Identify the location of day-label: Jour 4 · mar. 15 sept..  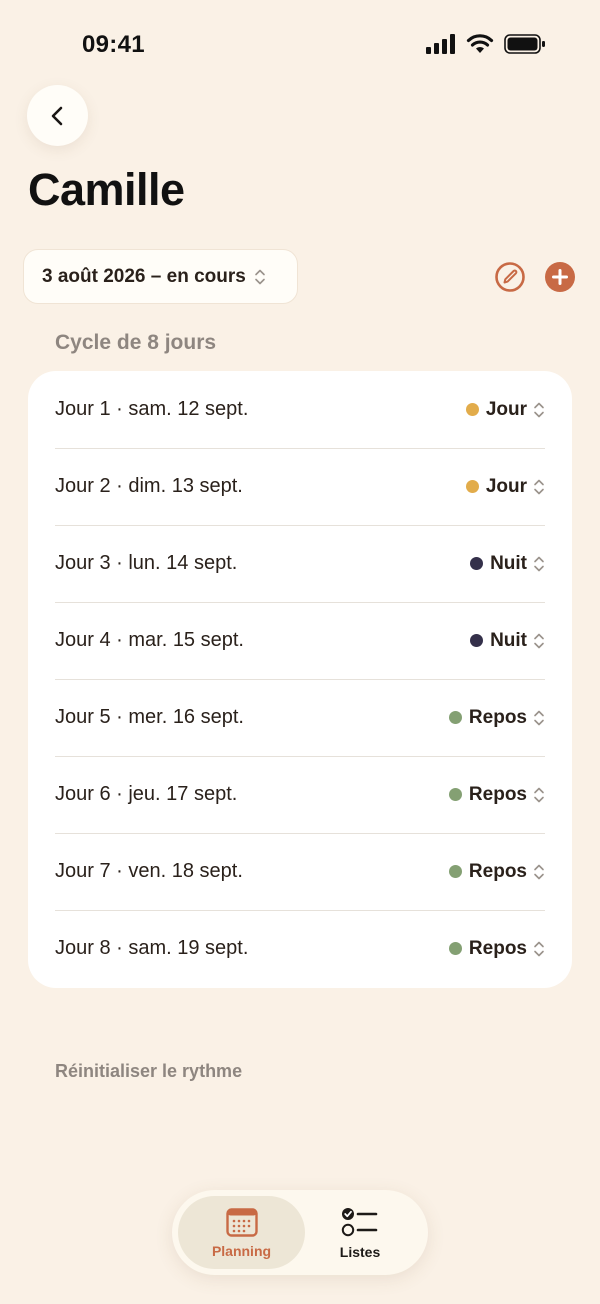
(149, 640).